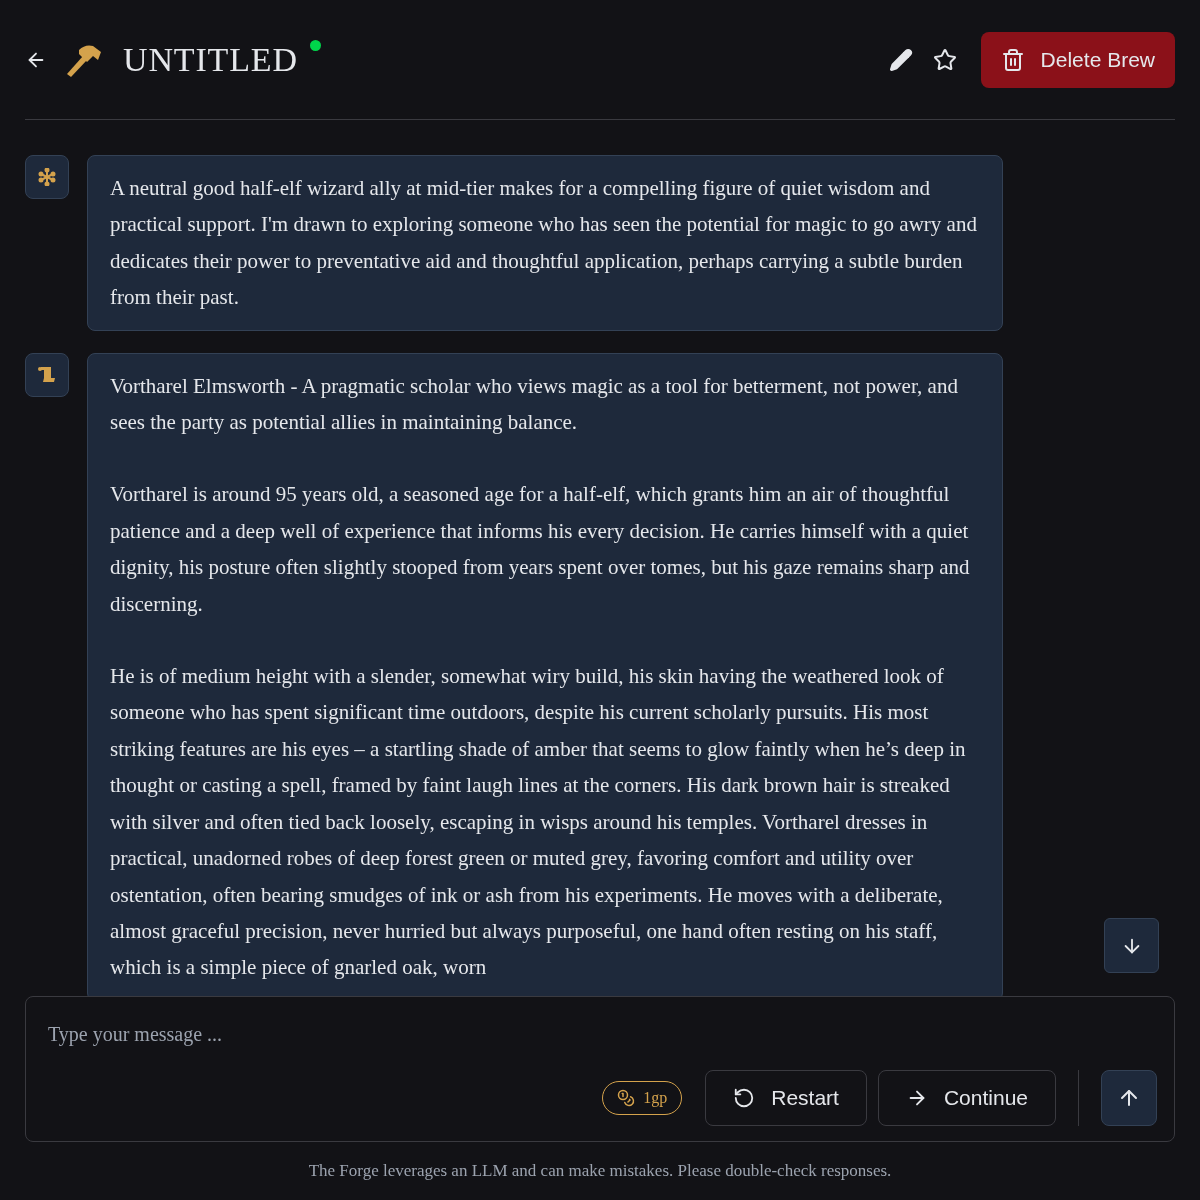  What do you see at coordinates (626, 1098) in the screenshot?
I see `coins-icon` at bounding box center [626, 1098].